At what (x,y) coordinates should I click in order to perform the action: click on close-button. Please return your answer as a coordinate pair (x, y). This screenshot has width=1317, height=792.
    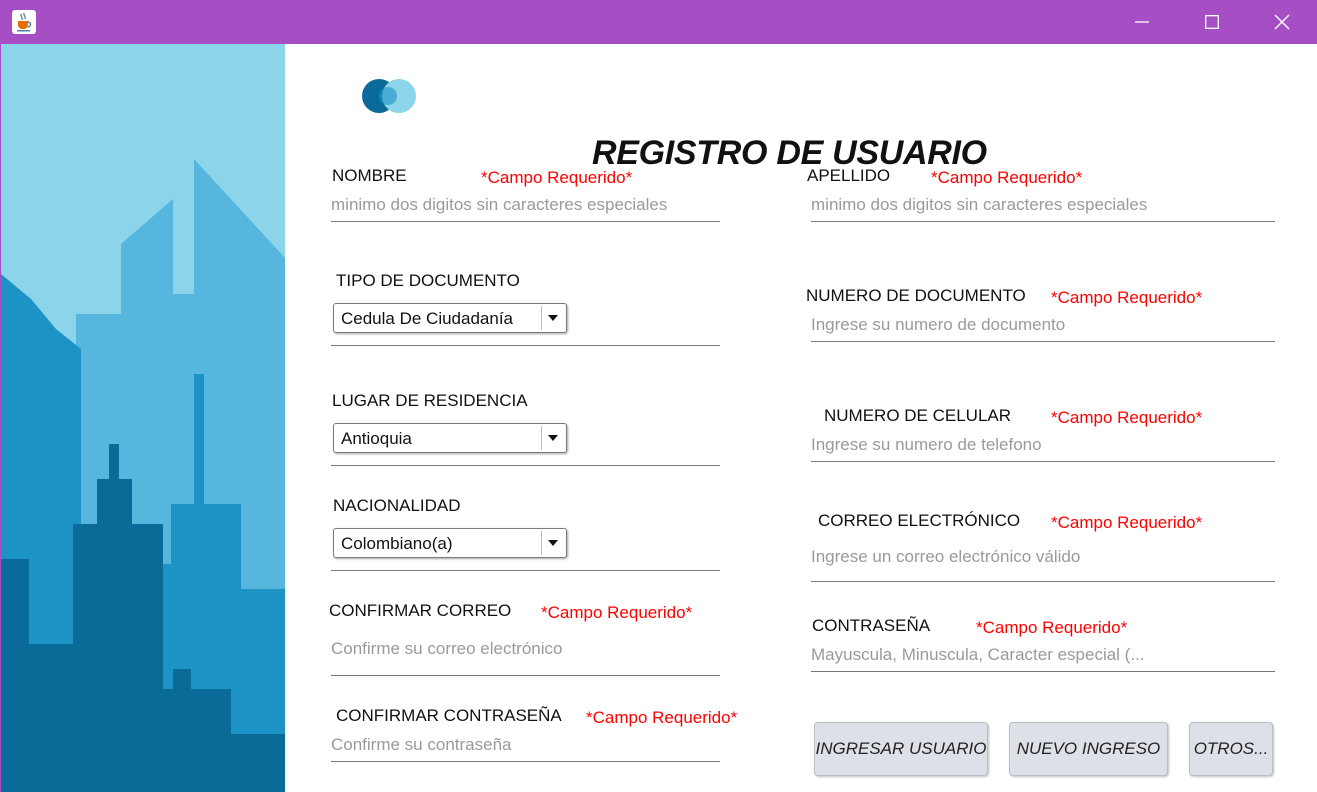
    Looking at the image, I should click on (1282, 22).